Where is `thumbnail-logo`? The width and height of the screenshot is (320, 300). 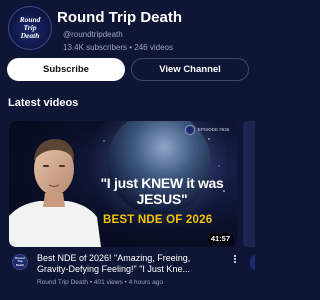 thumbnail-logo is located at coordinates (190, 130).